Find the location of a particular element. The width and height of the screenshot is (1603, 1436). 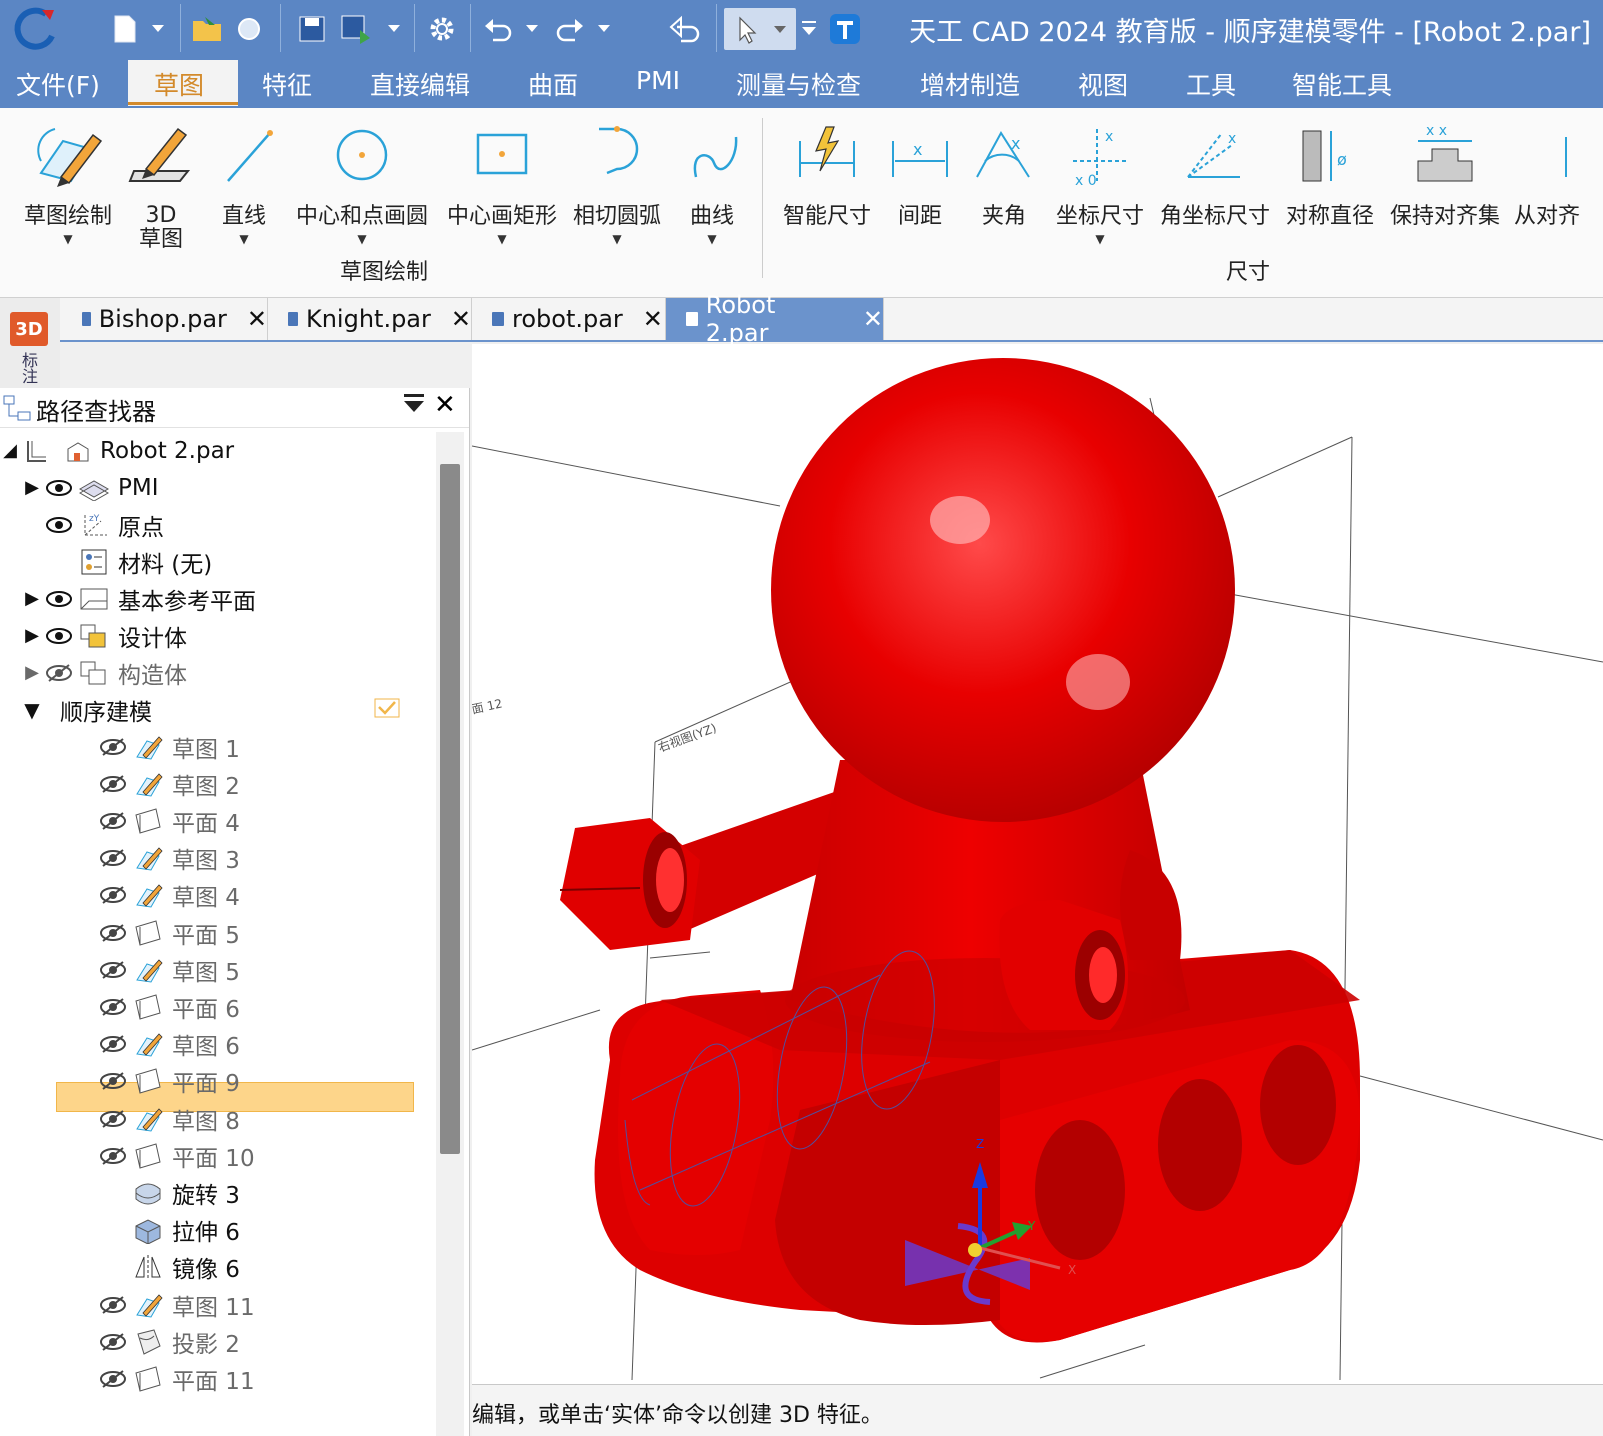

collapse-arrow-icon: ▼ is located at coordinates (32, 710).